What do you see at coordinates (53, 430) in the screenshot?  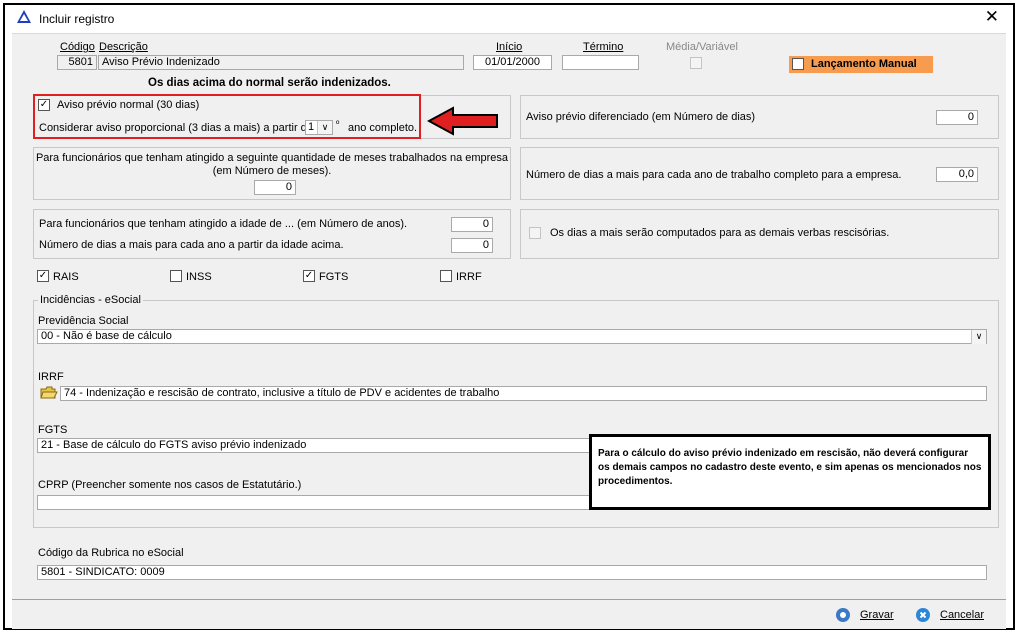 I see `fgts-esocial-label: FGTS` at bounding box center [53, 430].